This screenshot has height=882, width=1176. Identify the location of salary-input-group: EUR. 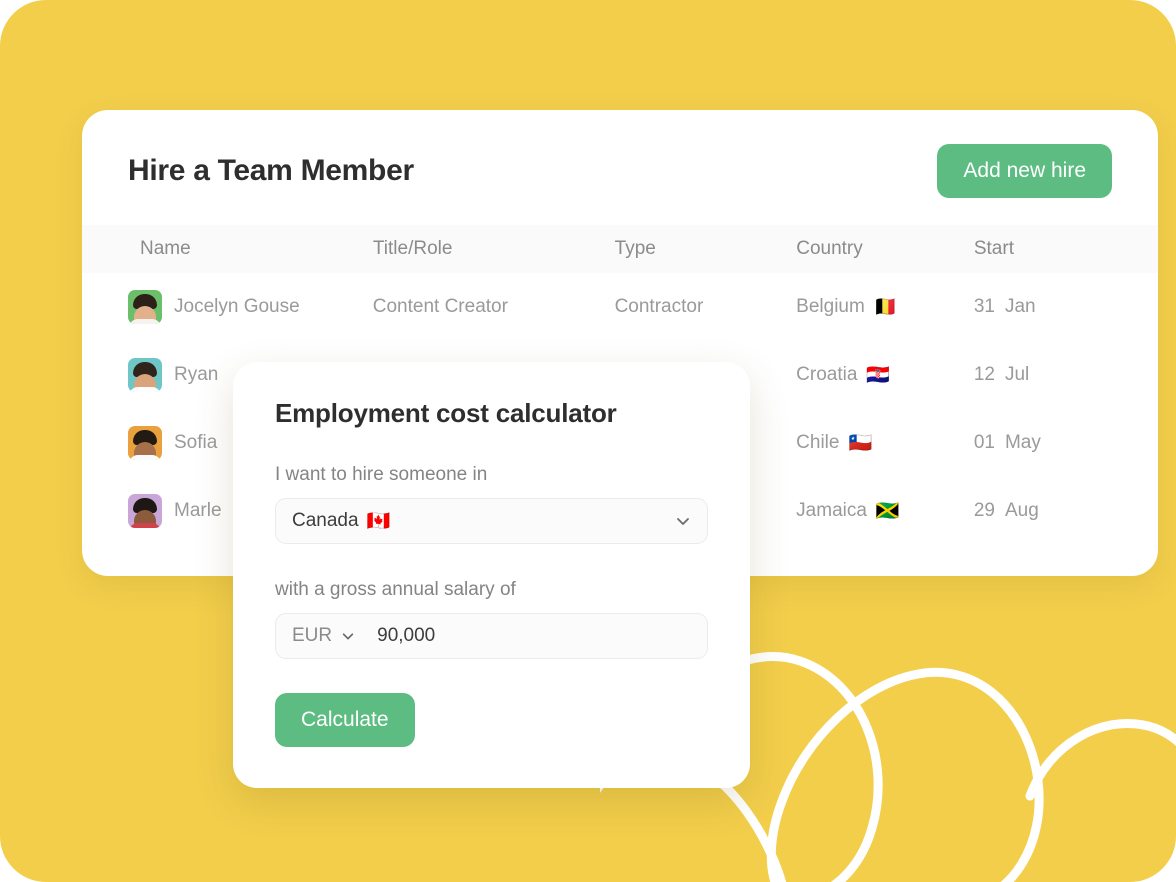
(491, 636).